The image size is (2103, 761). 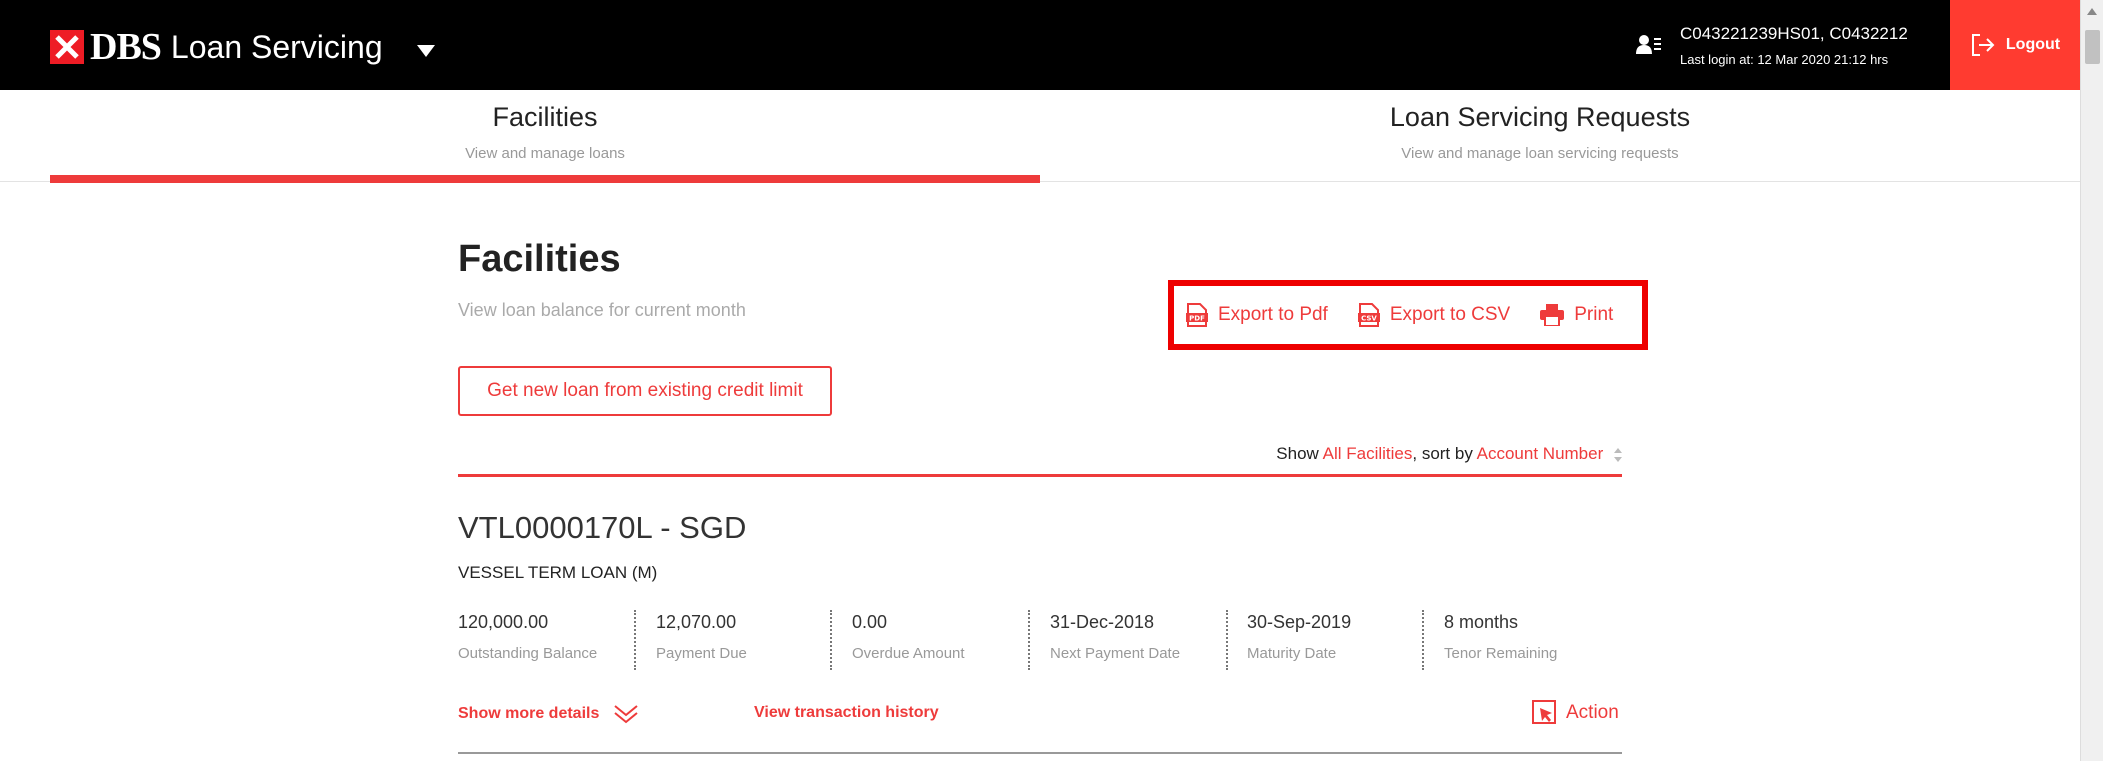 I want to click on stat-payment-due: 12,070.00 Payment Due, so click(x=701, y=639).